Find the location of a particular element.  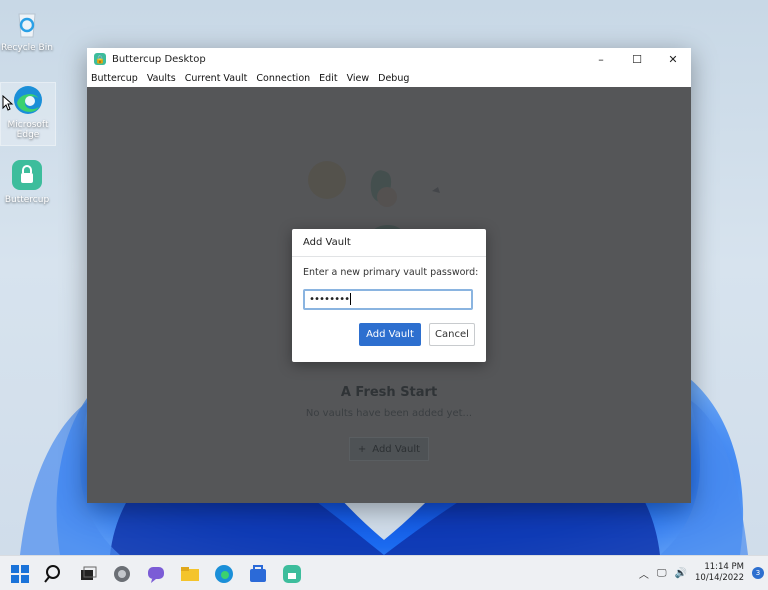

file-explorer-icon is located at coordinates (190, 574).